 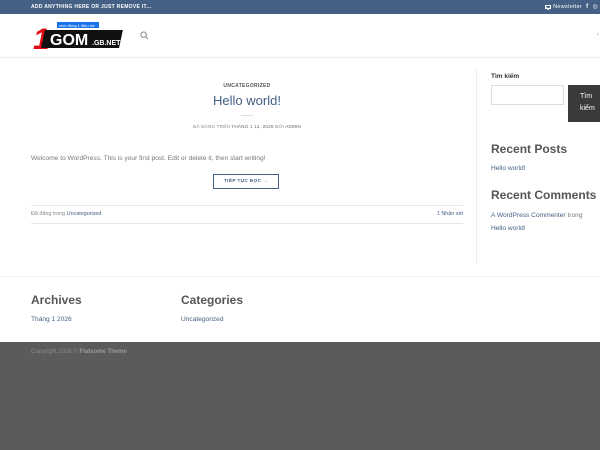 What do you see at coordinates (568, 6) in the screenshot?
I see `newsletter-label: Newsletter` at bounding box center [568, 6].